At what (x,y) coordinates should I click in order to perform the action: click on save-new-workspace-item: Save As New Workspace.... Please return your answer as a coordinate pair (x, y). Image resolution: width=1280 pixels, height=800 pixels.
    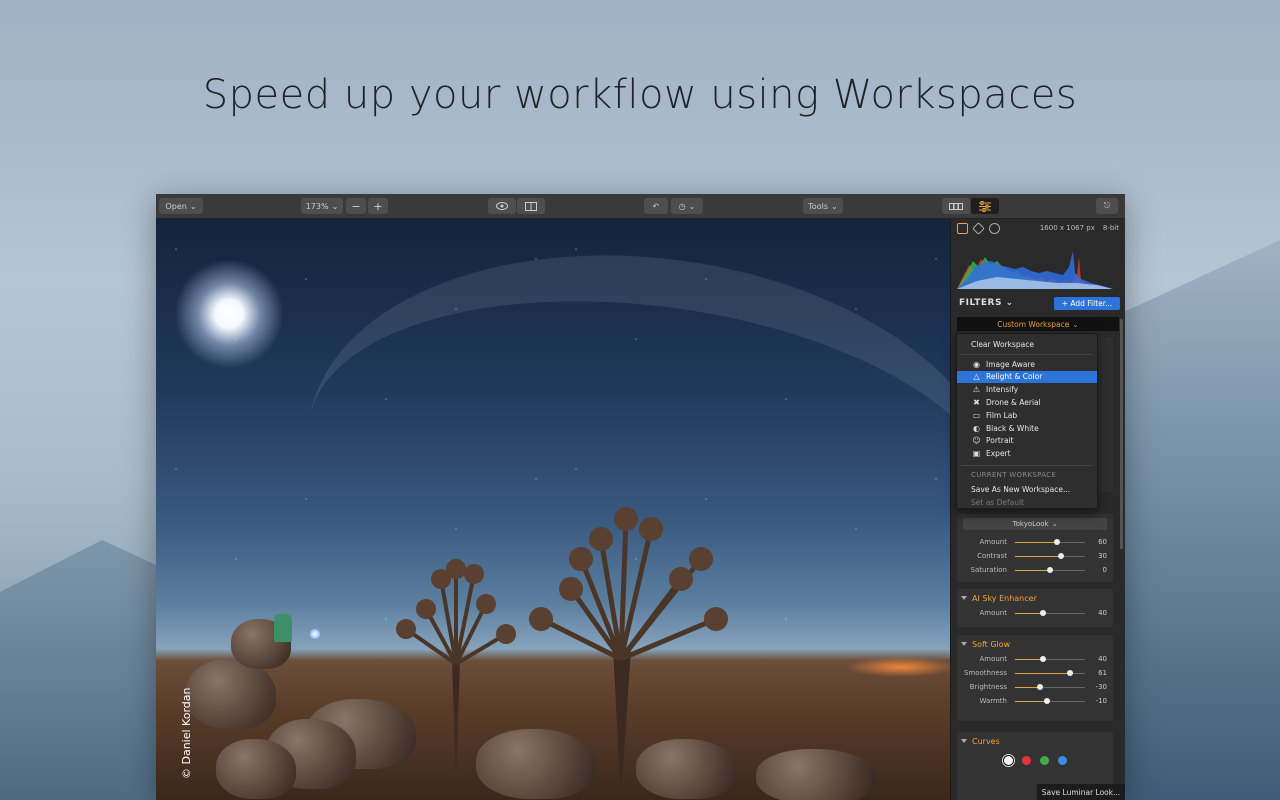
    Looking at the image, I should click on (1027, 489).